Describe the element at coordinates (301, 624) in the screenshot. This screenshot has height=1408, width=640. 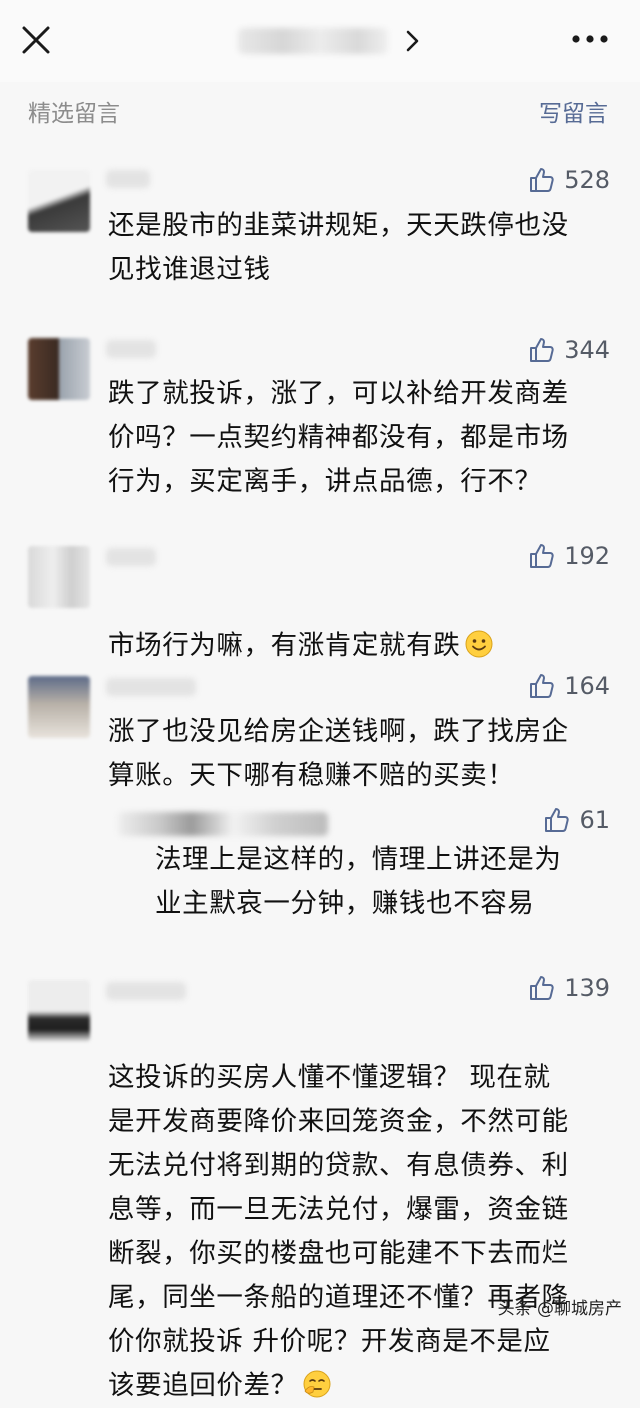
I see `comment-text: 市场行为嘛，有涨肯定就有跌` at that location.